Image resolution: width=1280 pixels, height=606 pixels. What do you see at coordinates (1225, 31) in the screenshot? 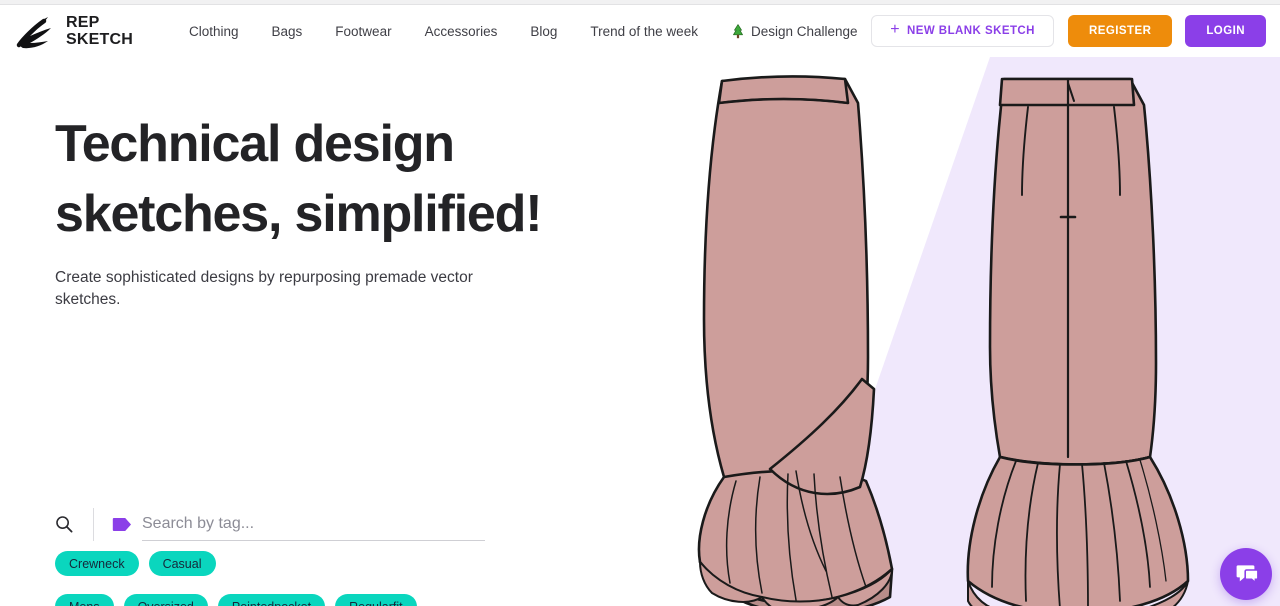
I see `login-button: LOGIN` at bounding box center [1225, 31].